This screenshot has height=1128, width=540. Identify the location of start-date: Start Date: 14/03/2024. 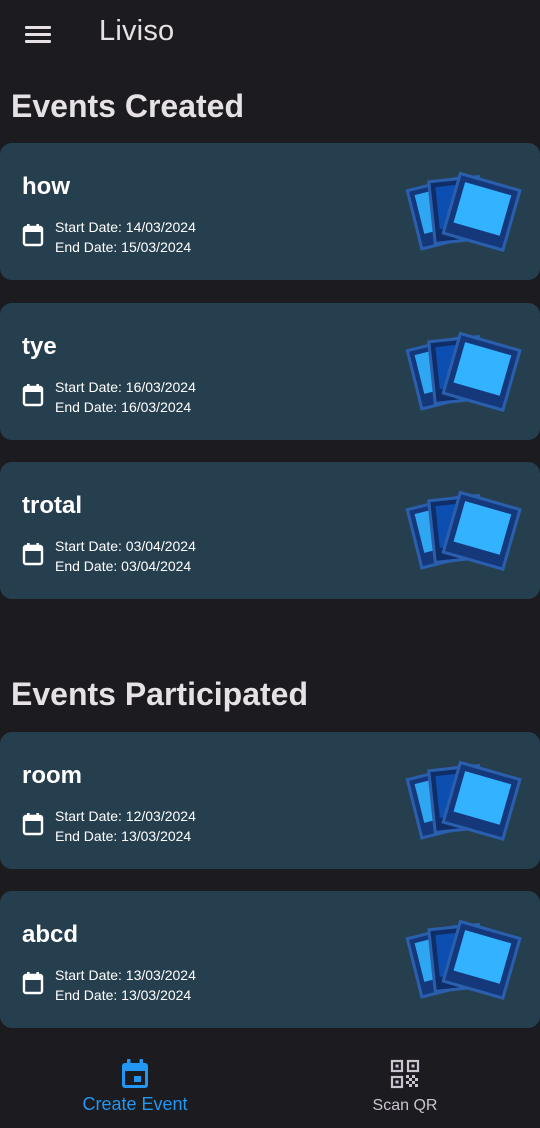
(125, 227).